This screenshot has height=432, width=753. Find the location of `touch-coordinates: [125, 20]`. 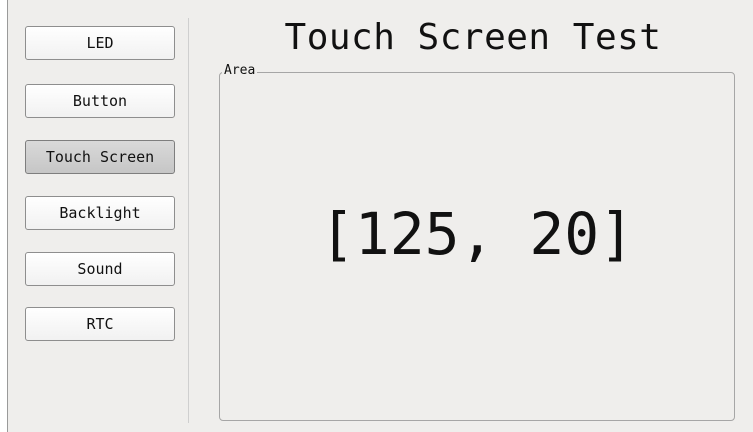

touch-coordinates: [125, 20] is located at coordinates (477, 234).